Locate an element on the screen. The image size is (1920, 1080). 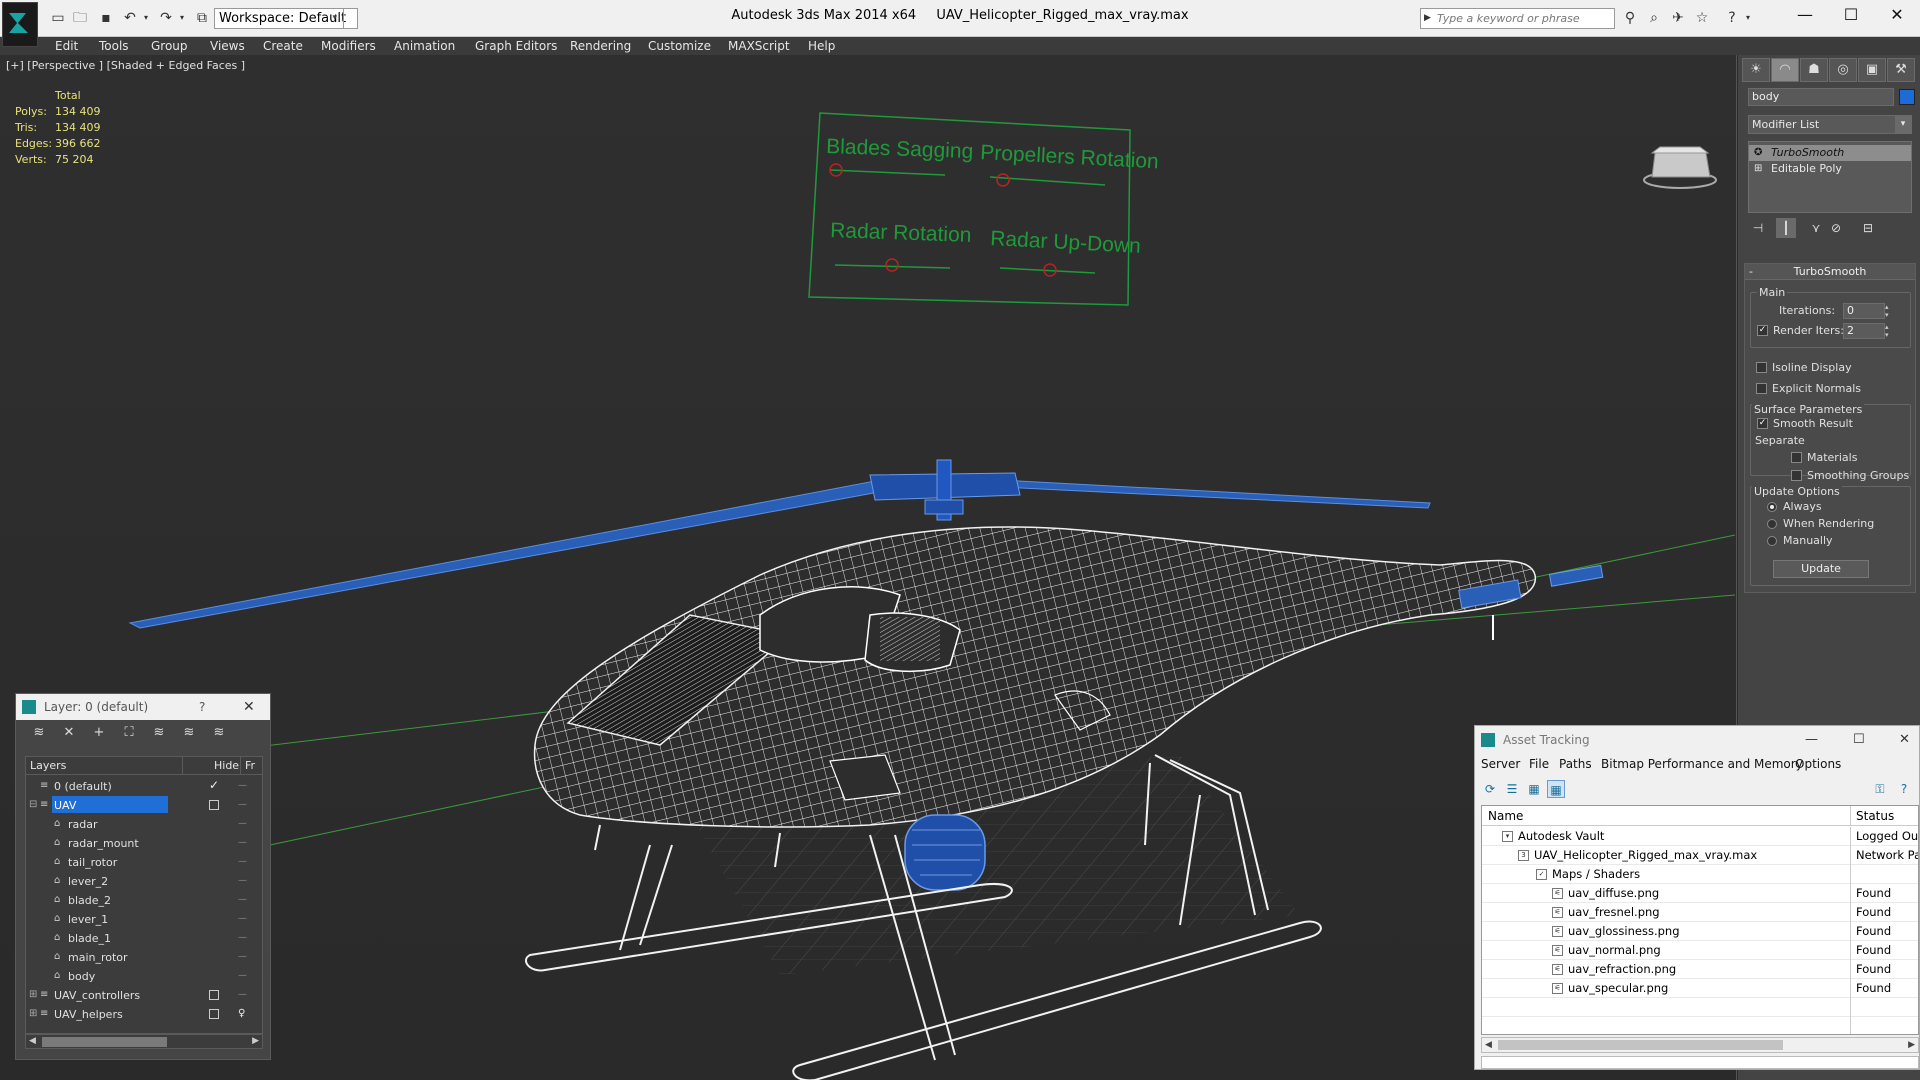
layers-column-header: Layers is located at coordinates (48, 766).